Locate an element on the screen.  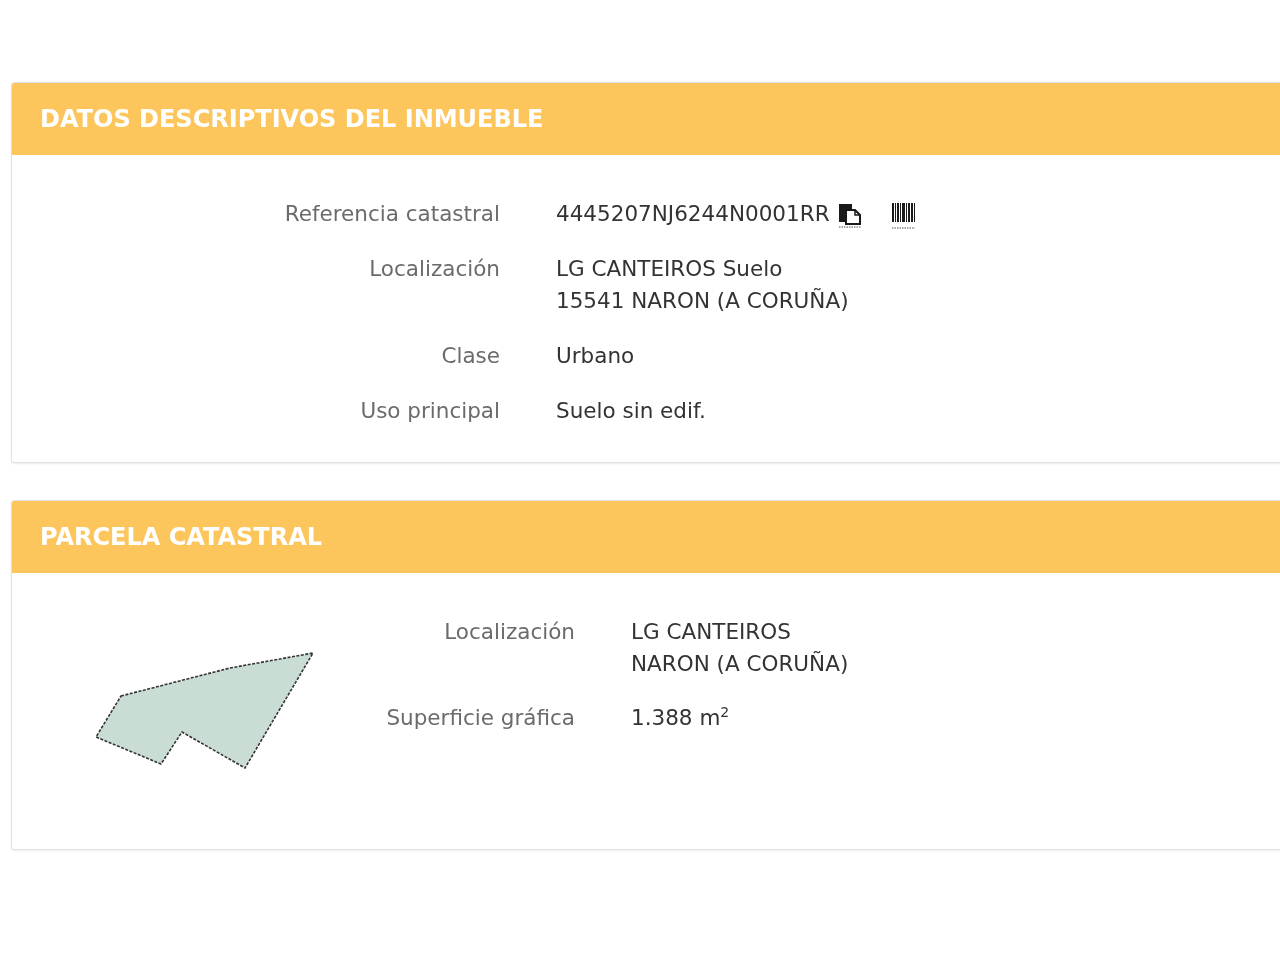
field-label: Superficie gráfica is located at coordinates (480, 718).